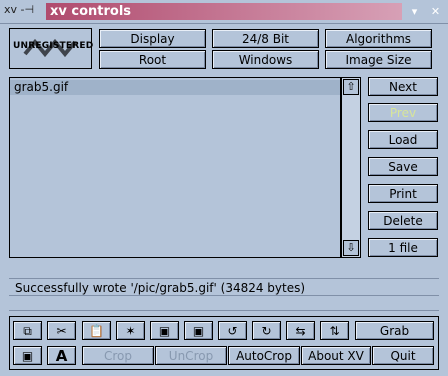  I want to click on load-button: Load, so click(403, 139).